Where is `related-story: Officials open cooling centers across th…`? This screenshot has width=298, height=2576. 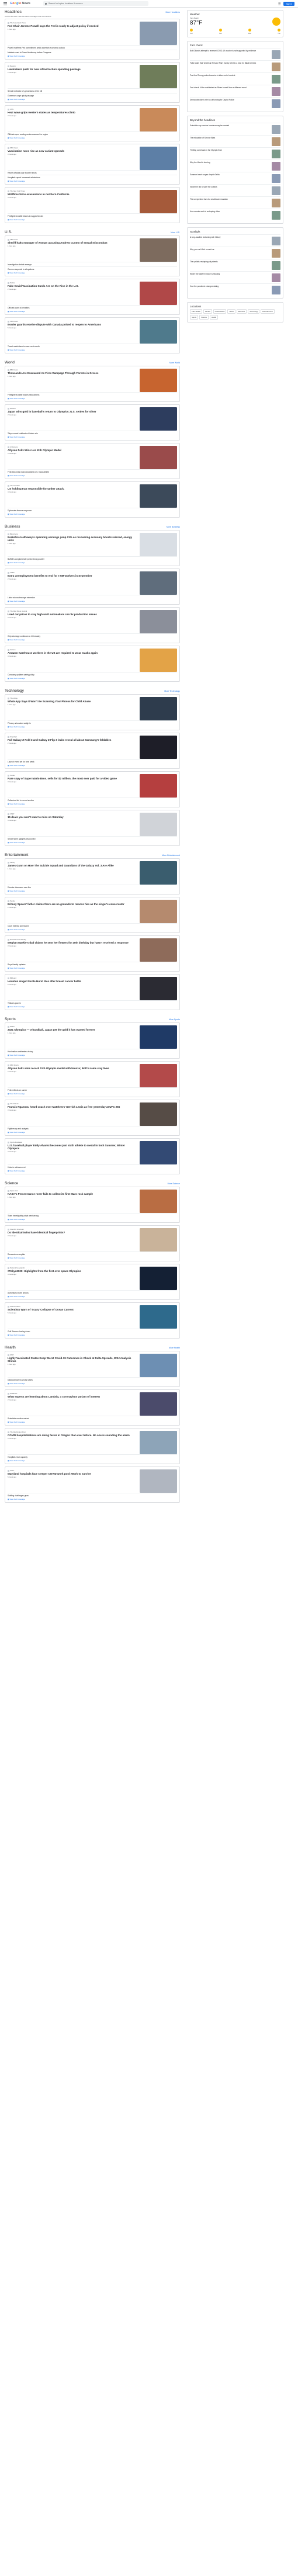 related-story: Officials open cooling centers across th… is located at coordinates (93, 133).